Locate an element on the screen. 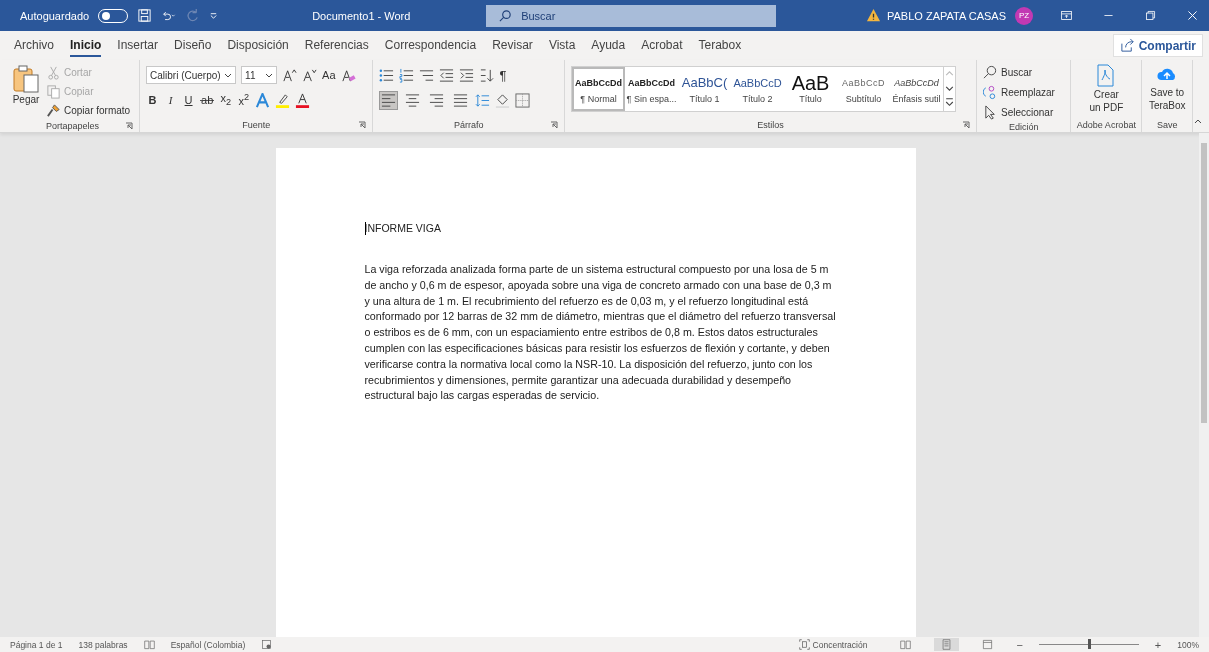  style-option: AaBbC( Título 1 is located at coordinates (705, 89).